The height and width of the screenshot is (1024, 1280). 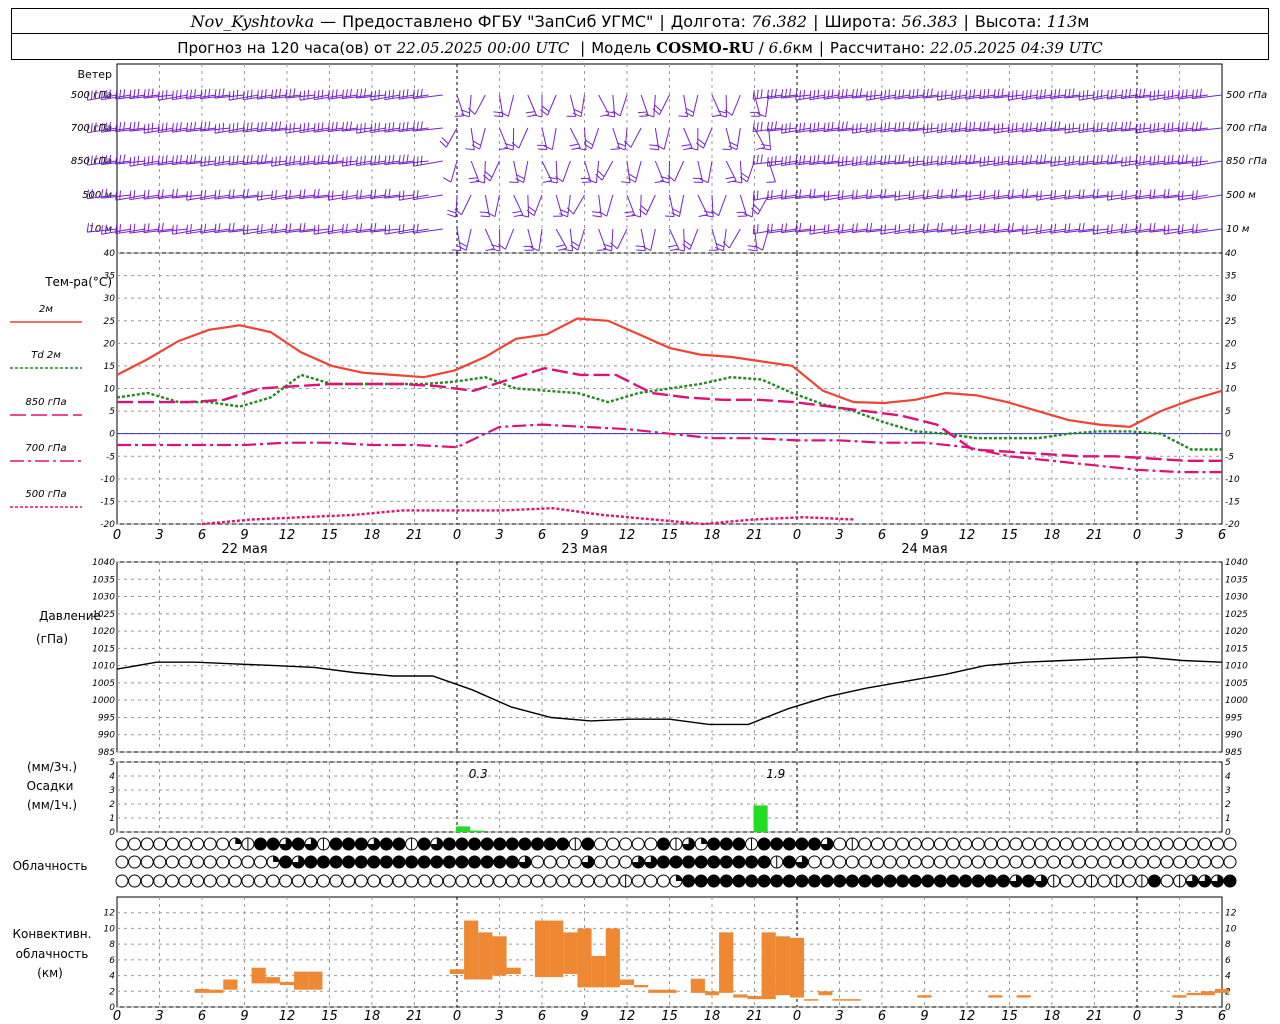 What do you see at coordinates (1236, 580) in the screenshot?
I see `pressure-tick-right: 1035` at bounding box center [1236, 580].